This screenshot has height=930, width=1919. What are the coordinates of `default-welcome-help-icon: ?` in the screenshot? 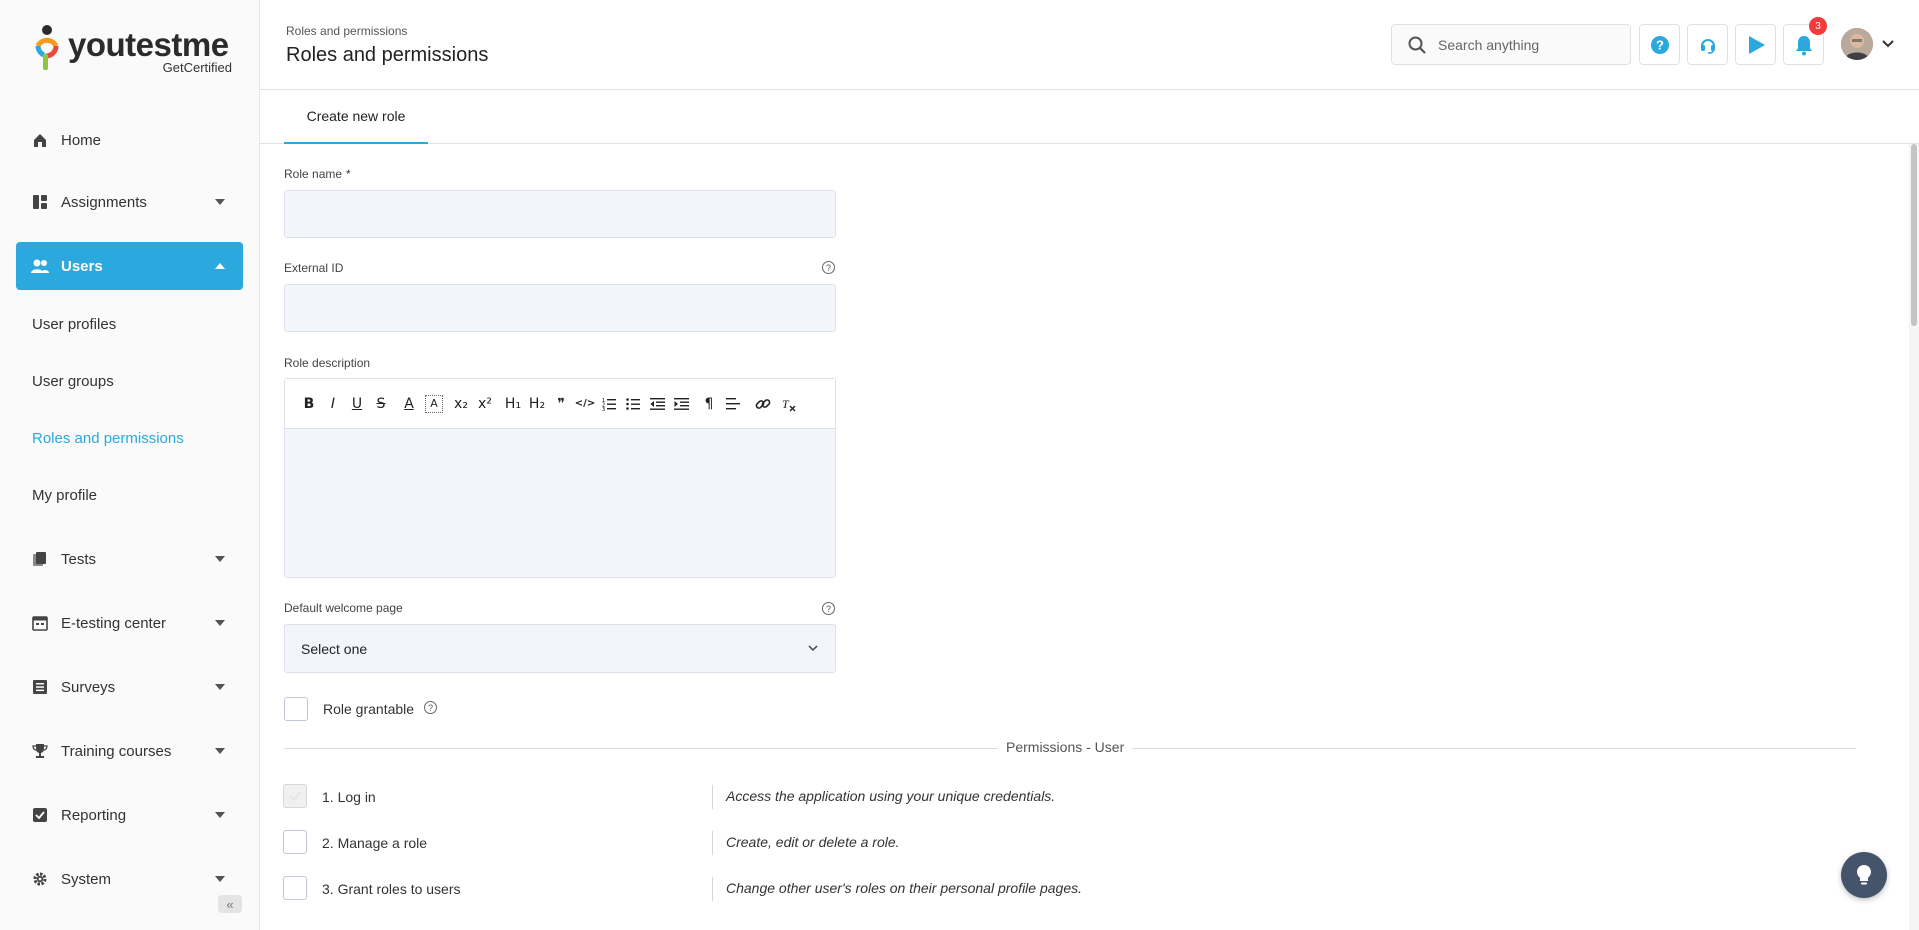 It's located at (828, 608).